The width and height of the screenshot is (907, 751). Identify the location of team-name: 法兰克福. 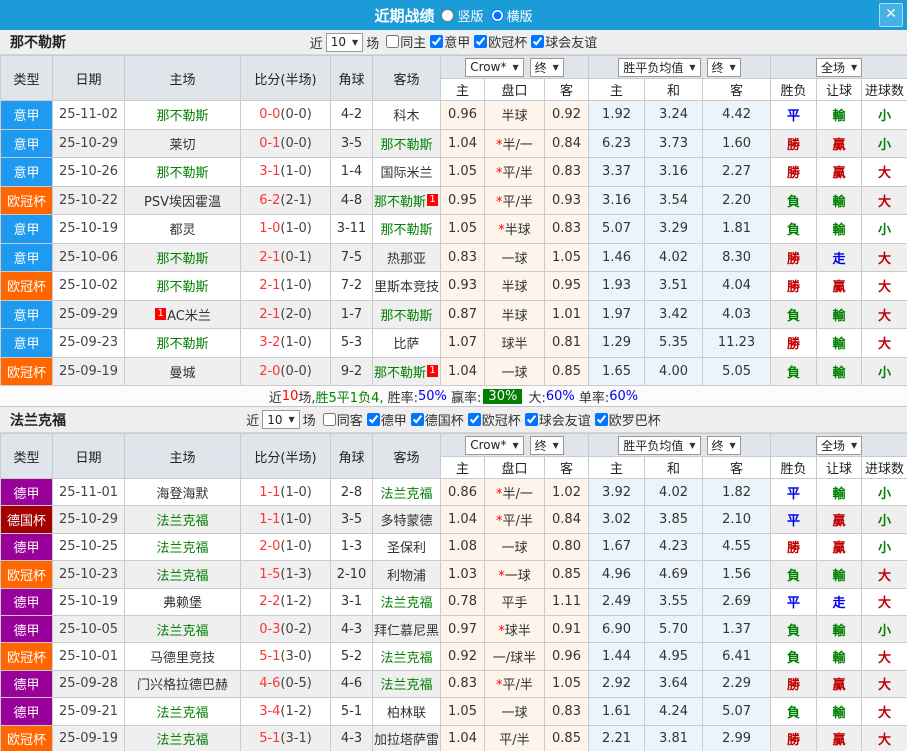
(406, 659).